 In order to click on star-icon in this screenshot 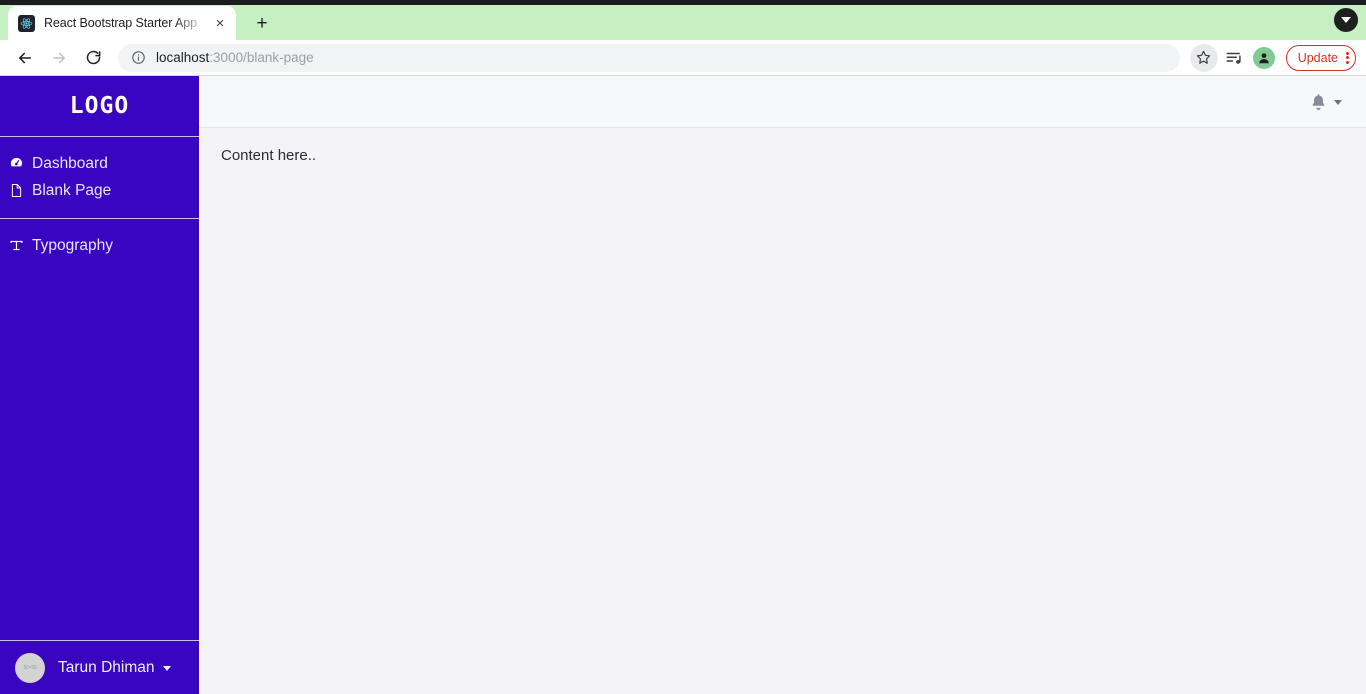, I will do `click(1203, 57)`.